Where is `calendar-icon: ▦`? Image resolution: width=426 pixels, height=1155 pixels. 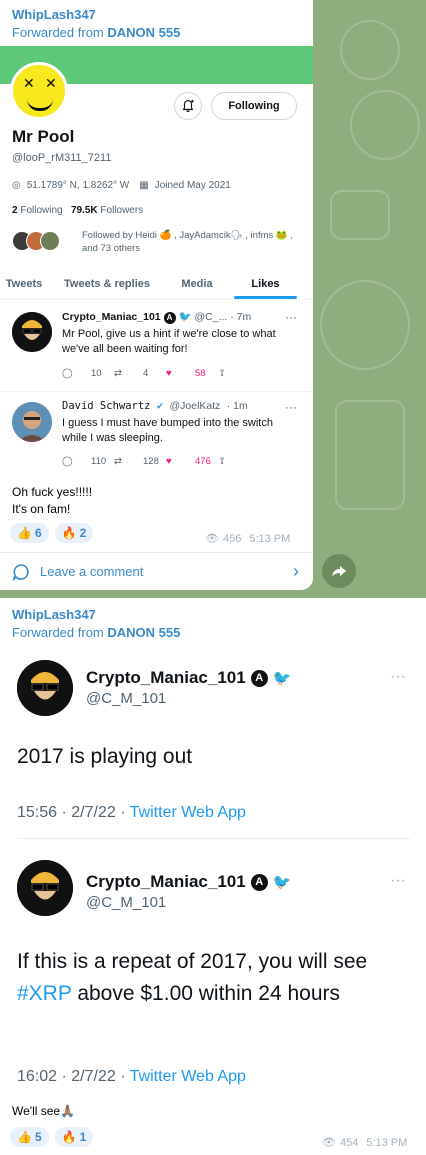
calendar-icon: ▦ is located at coordinates (144, 185).